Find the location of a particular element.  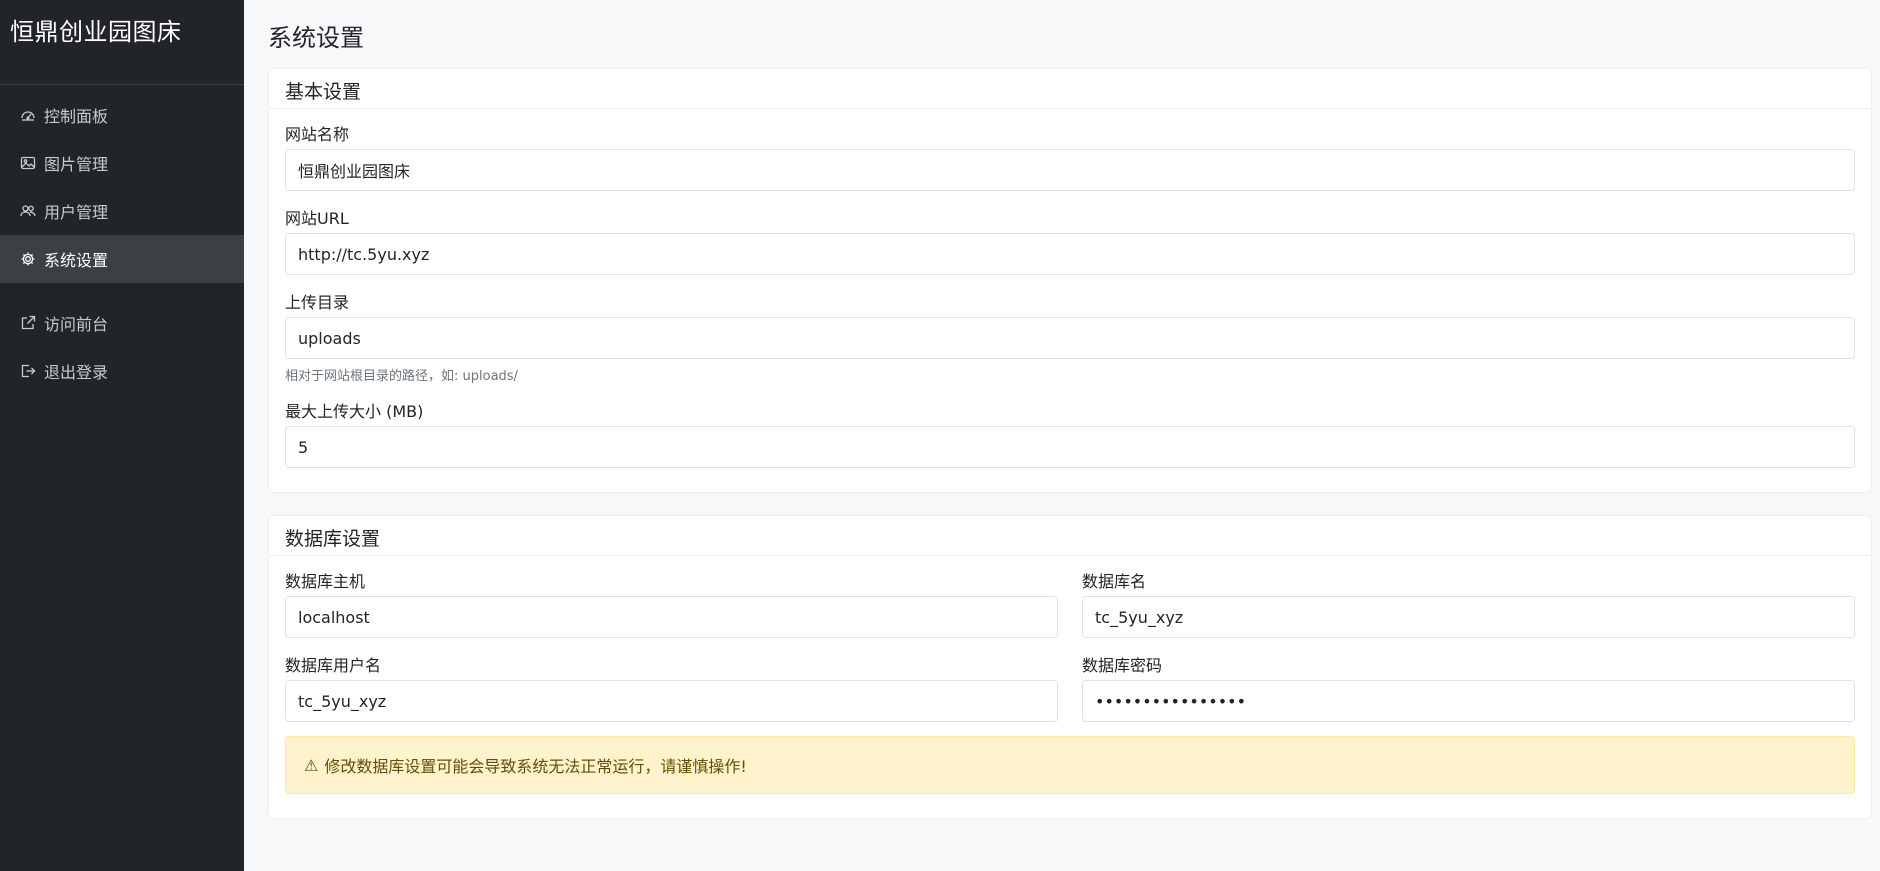

upload-dir-label: 上传目录 is located at coordinates (317, 302).